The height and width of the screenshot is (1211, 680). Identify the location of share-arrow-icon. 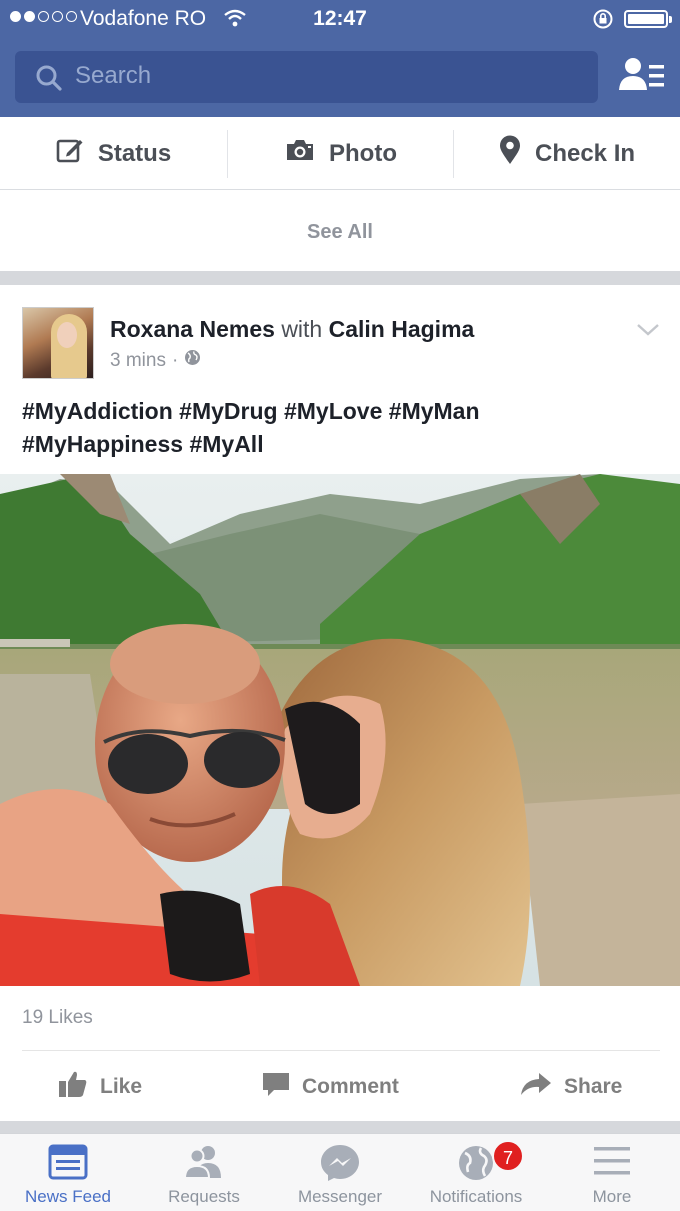
(536, 1087).